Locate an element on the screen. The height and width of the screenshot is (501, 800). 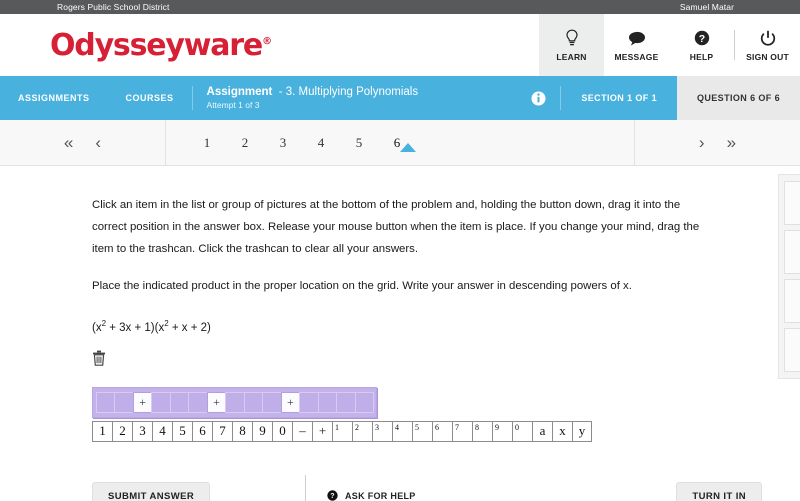
pager-page-6: 6 is located at coordinates (397, 143).